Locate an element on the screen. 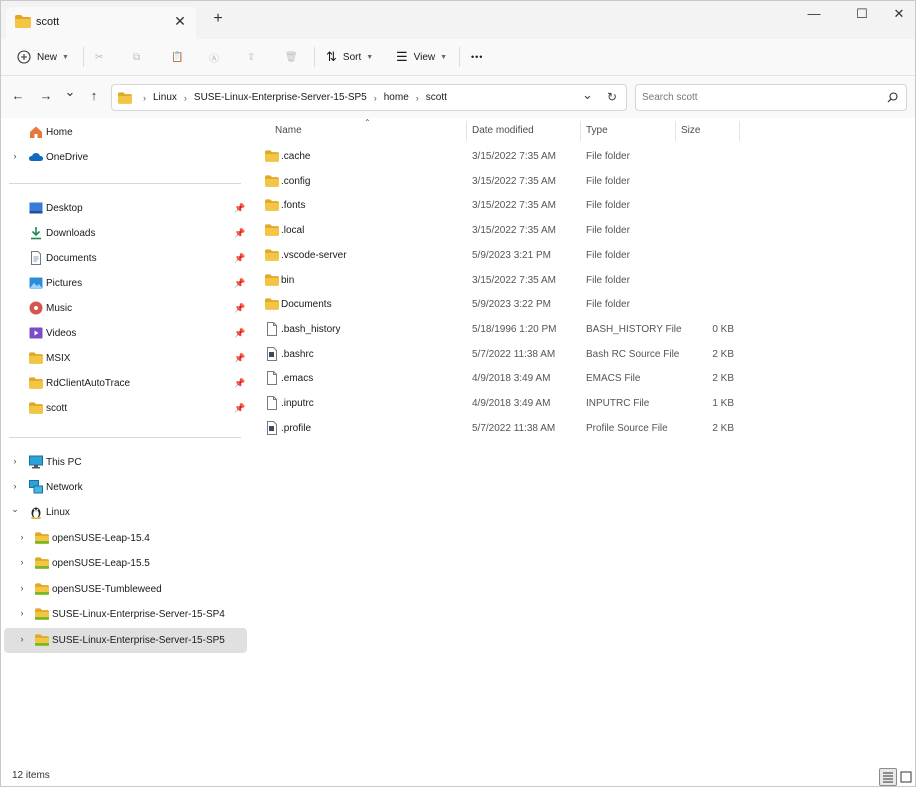  breadcrumb-home: home is located at coordinates (396, 97).